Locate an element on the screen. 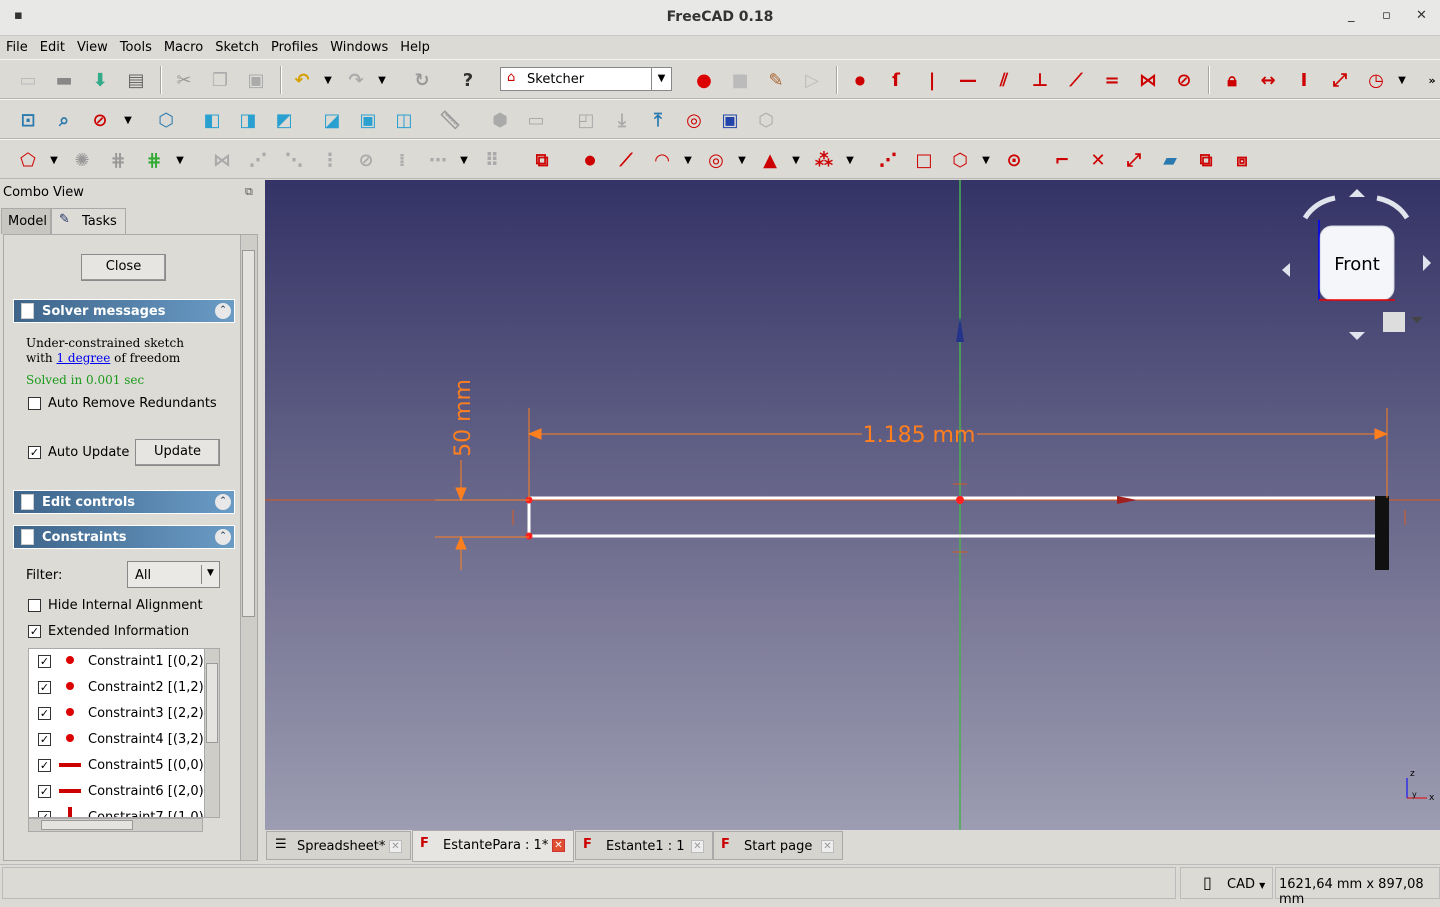  auto-remove-redundants-checkbox is located at coordinates (34, 403).